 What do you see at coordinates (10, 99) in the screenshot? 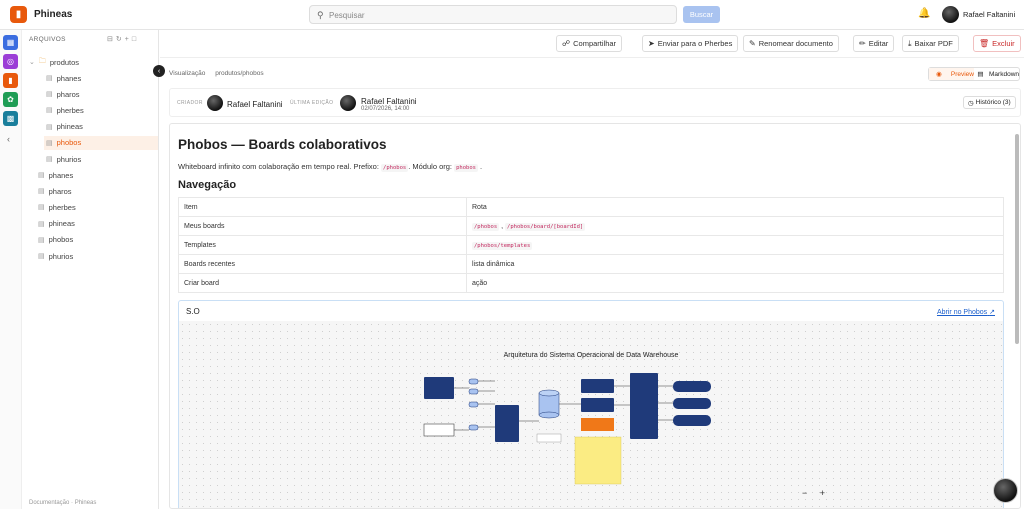
I see `leaf-icon: ✿` at bounding box center [10, 99].